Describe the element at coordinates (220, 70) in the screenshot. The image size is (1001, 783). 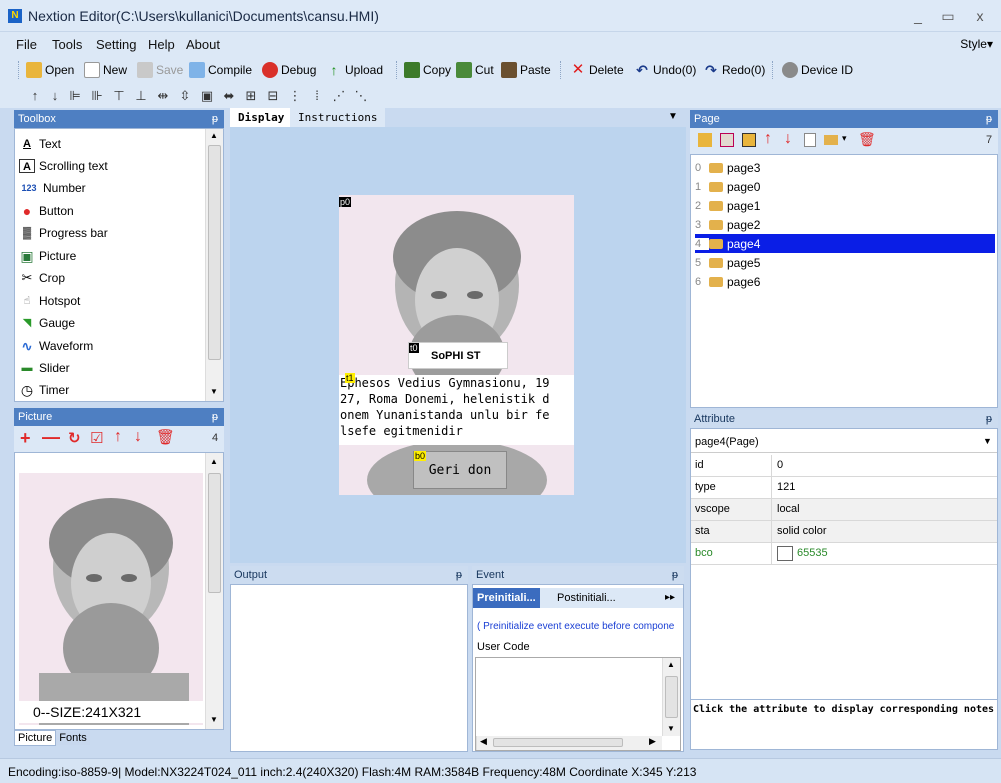
I see `compile-button: Compile` at that location.